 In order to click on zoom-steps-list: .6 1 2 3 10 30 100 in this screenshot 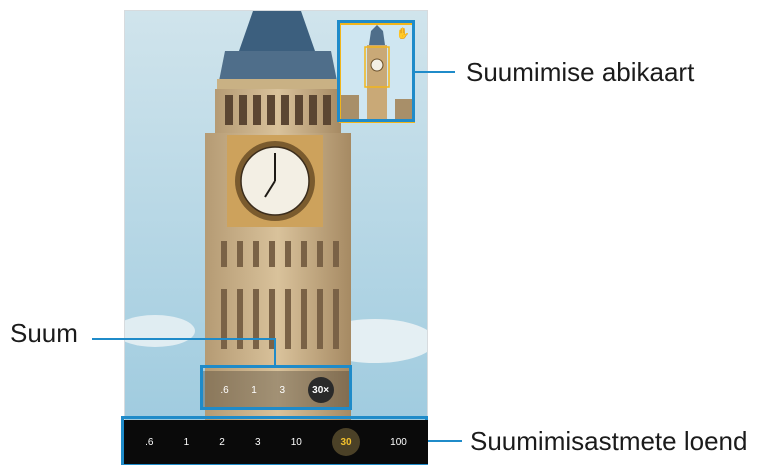, I will do `click(276, 442)`.